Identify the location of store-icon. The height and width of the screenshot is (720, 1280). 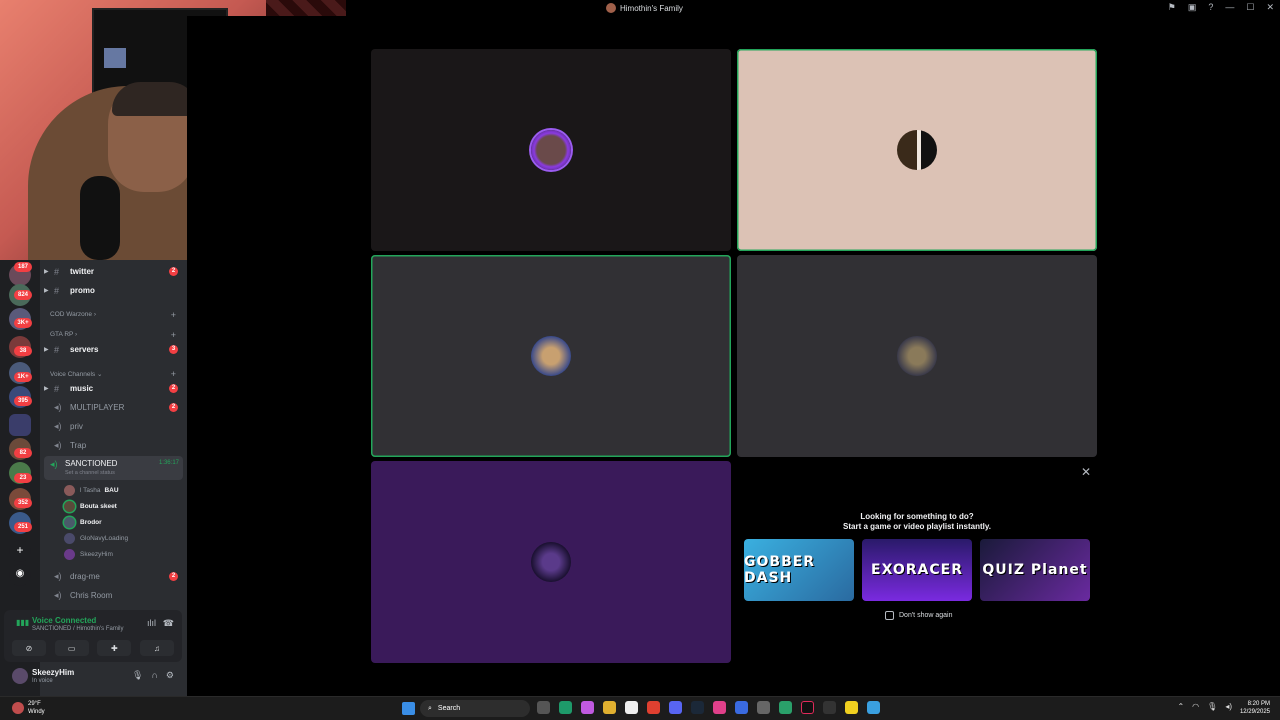
(631, 707).